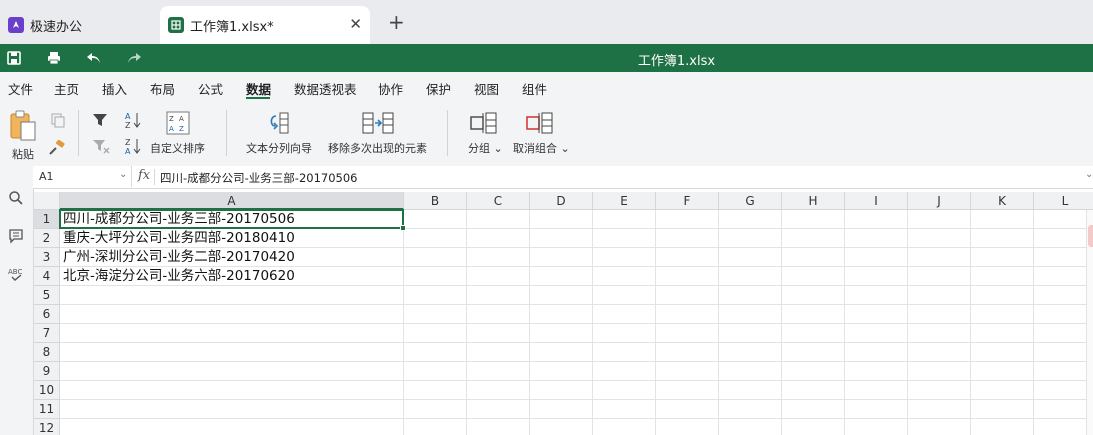  I want to click on format-painter-icon, so click(57, 149).